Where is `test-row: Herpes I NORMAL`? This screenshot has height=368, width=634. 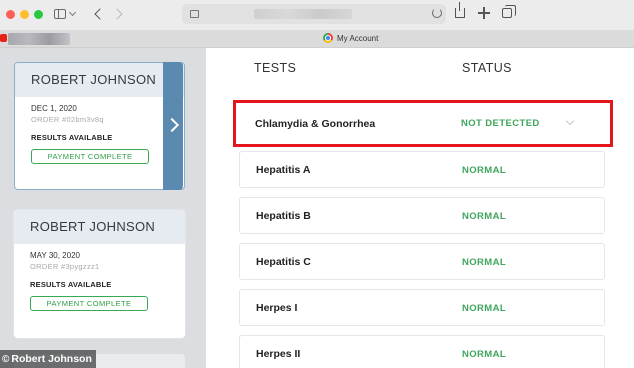 test-row: Herpes I NORMAL is located at coordinates (422, 307).